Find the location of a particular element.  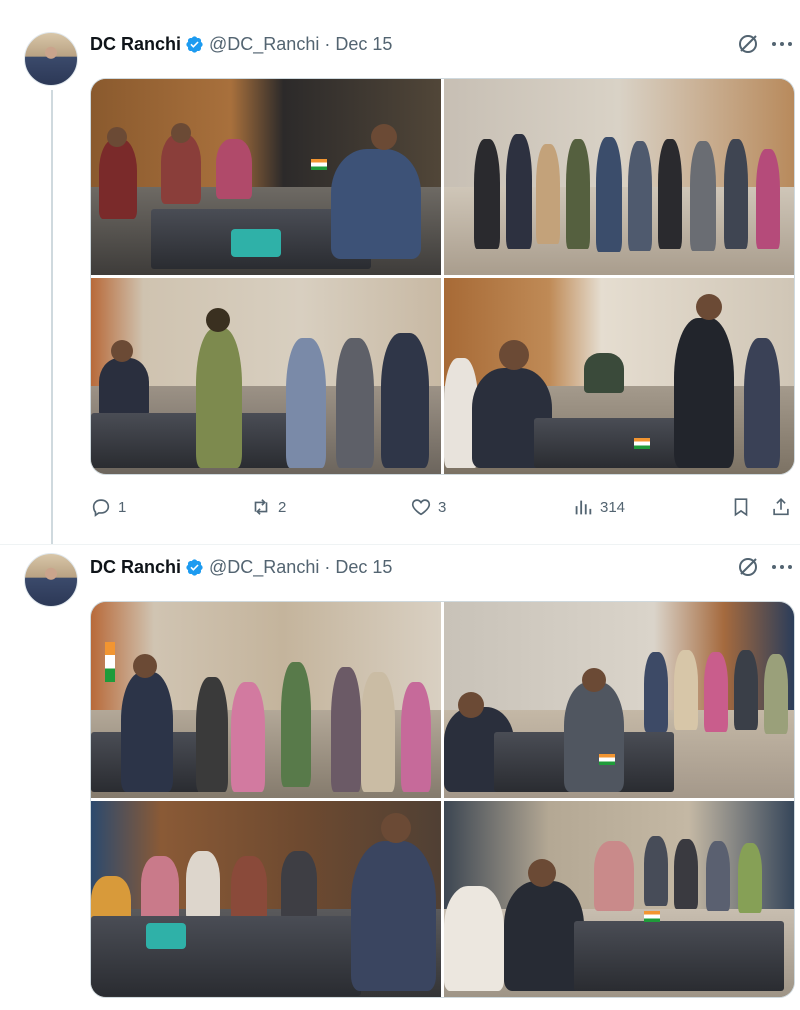

share-icon is located at coordinates (781, 507).